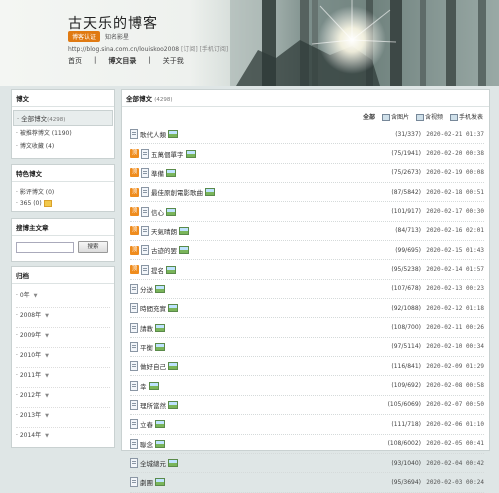 This screenshot has height=493, width=499. I want to click on post-title: 時間充實, so click(153, 308).